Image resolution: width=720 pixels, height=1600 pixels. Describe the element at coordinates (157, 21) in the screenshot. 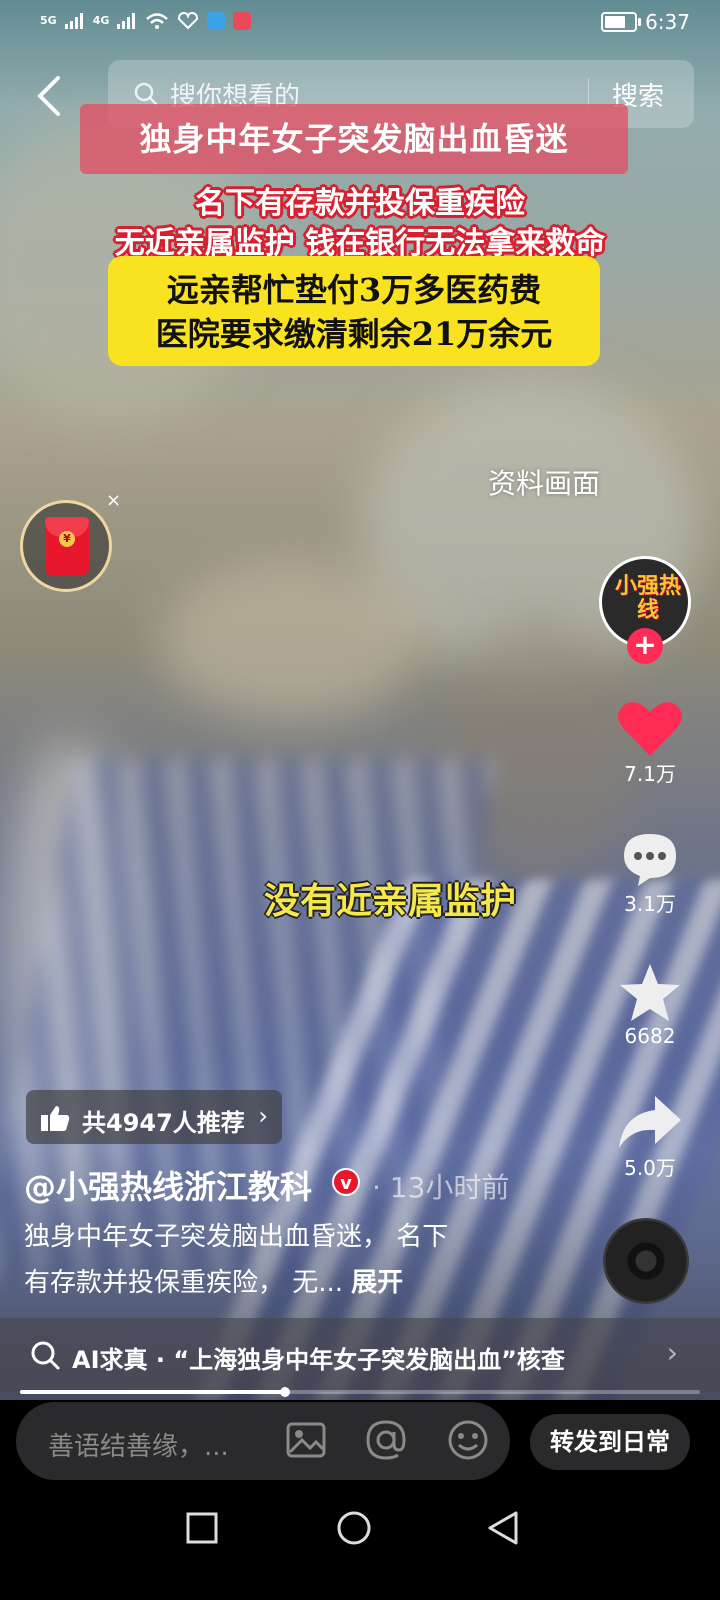

I see `wifi-icon` at that location.